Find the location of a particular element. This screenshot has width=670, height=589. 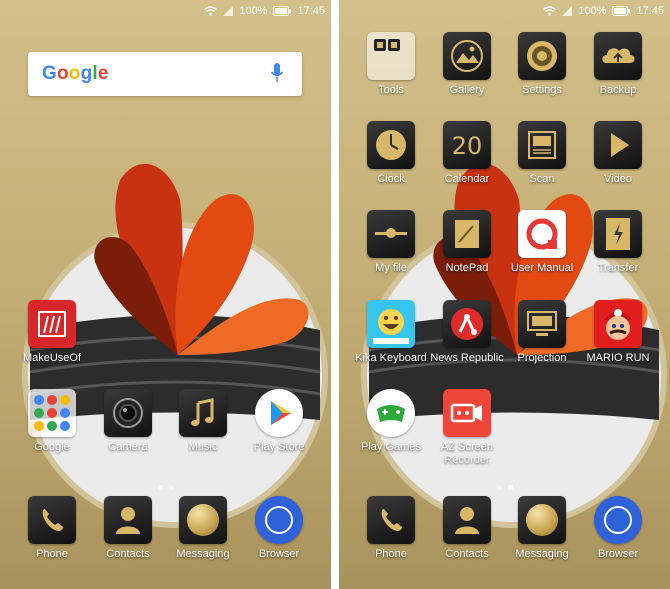

app-clock: Clock is located at coordinates (391, 153).